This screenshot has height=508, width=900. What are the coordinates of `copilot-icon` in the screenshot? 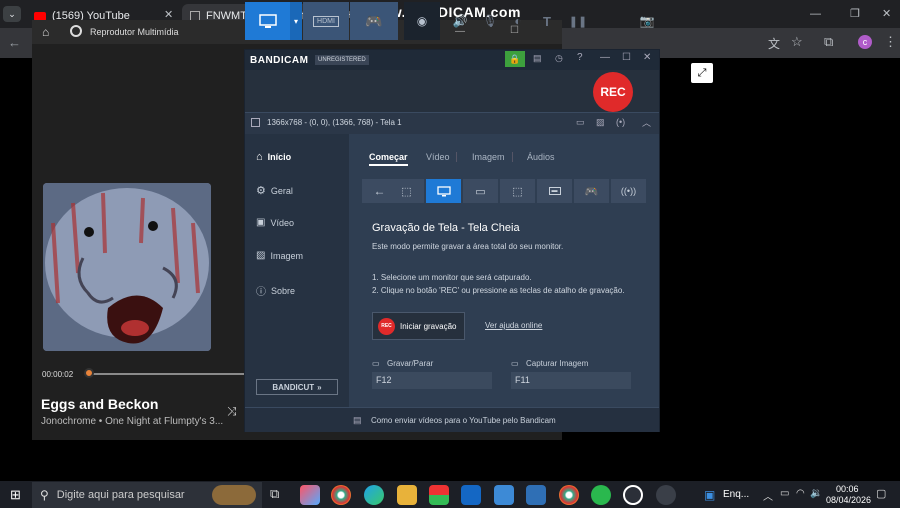 It's located at (310, 495).